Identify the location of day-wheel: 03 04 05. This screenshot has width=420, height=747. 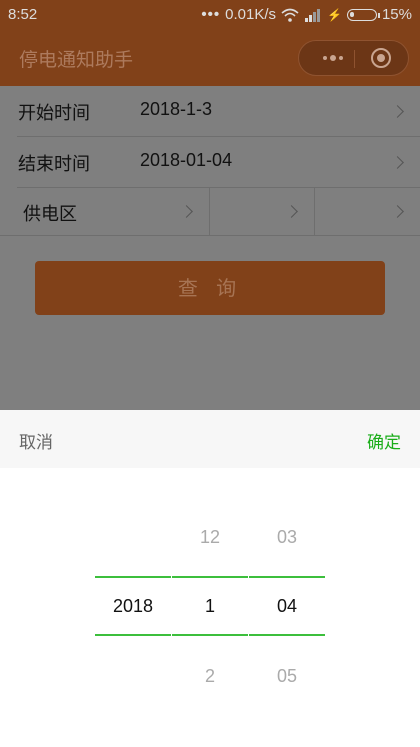
(287, 607).